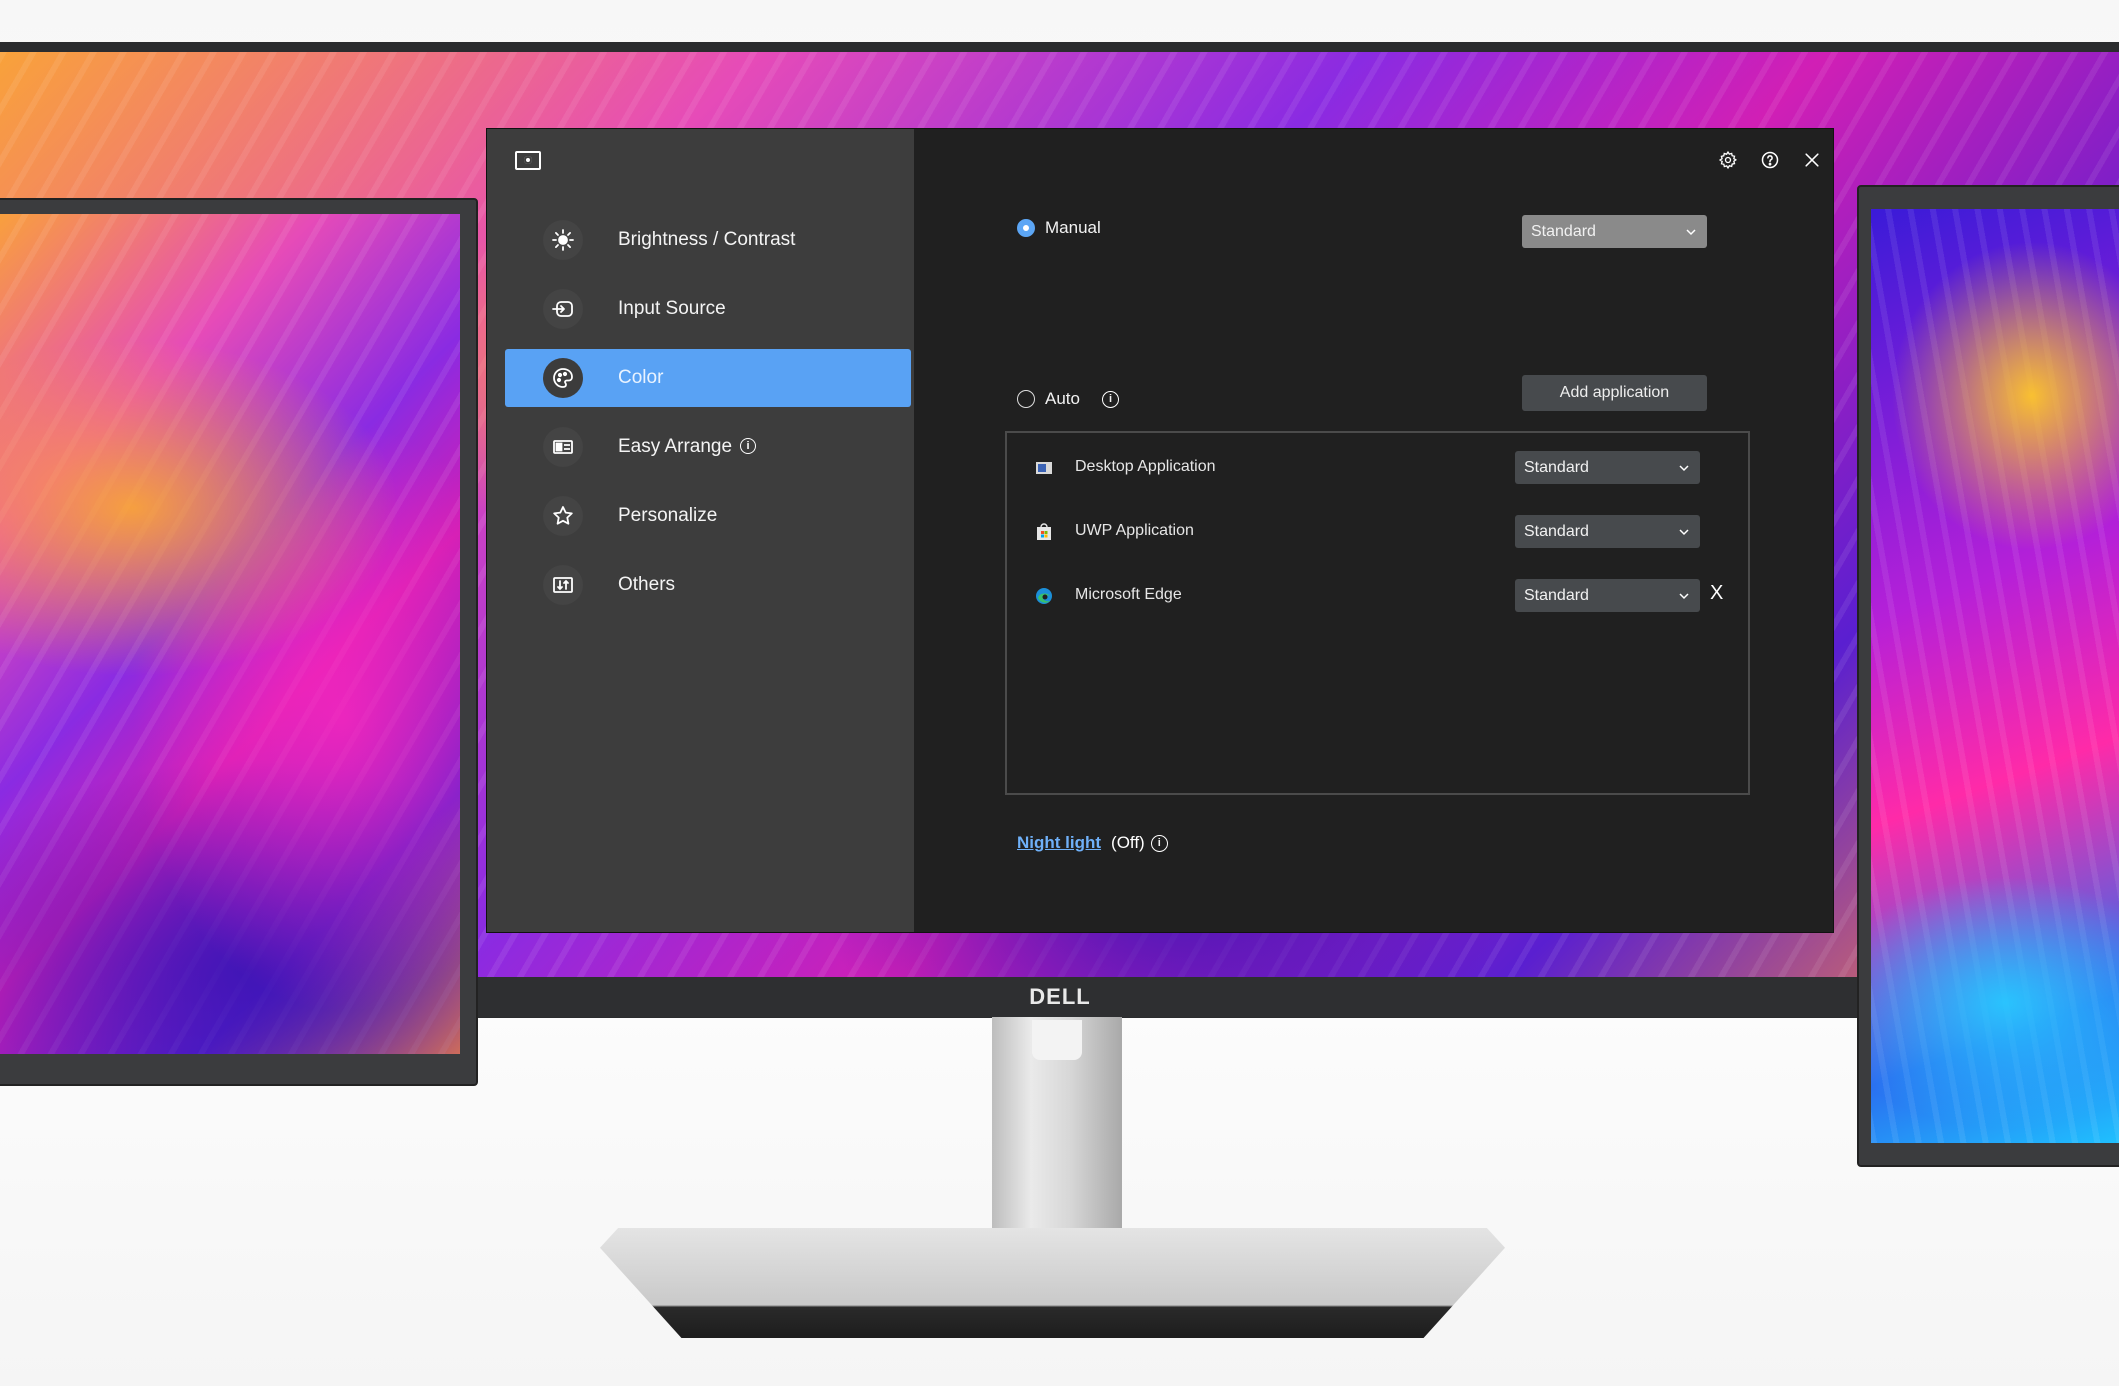 Image resolution: width=2119 pixels, height=1386 pixels. What do you see at coordinates (563, 240) in the screenshot?
I see `brightness-icon` at bounding box center [563, 240].